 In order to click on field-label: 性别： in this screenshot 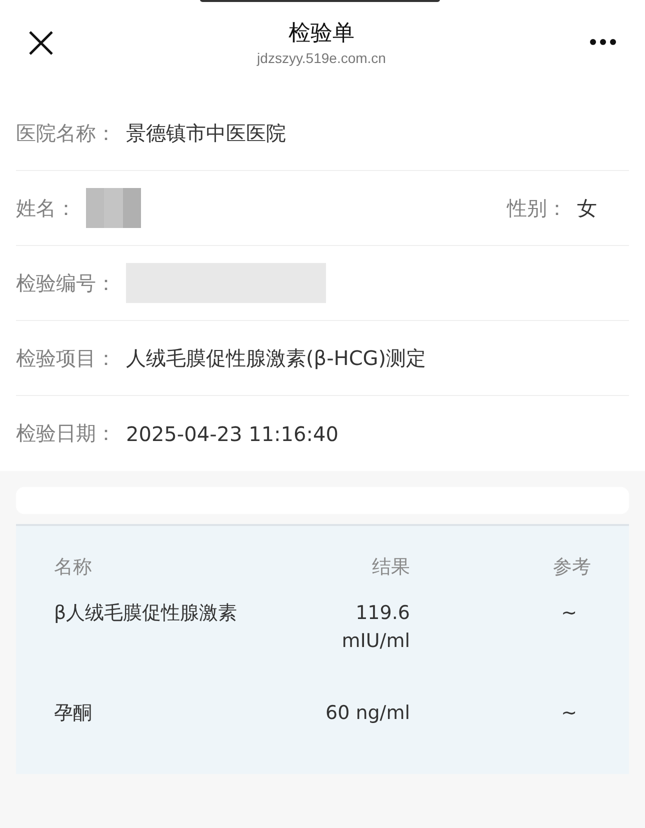, I will do `click(537, 208)`.